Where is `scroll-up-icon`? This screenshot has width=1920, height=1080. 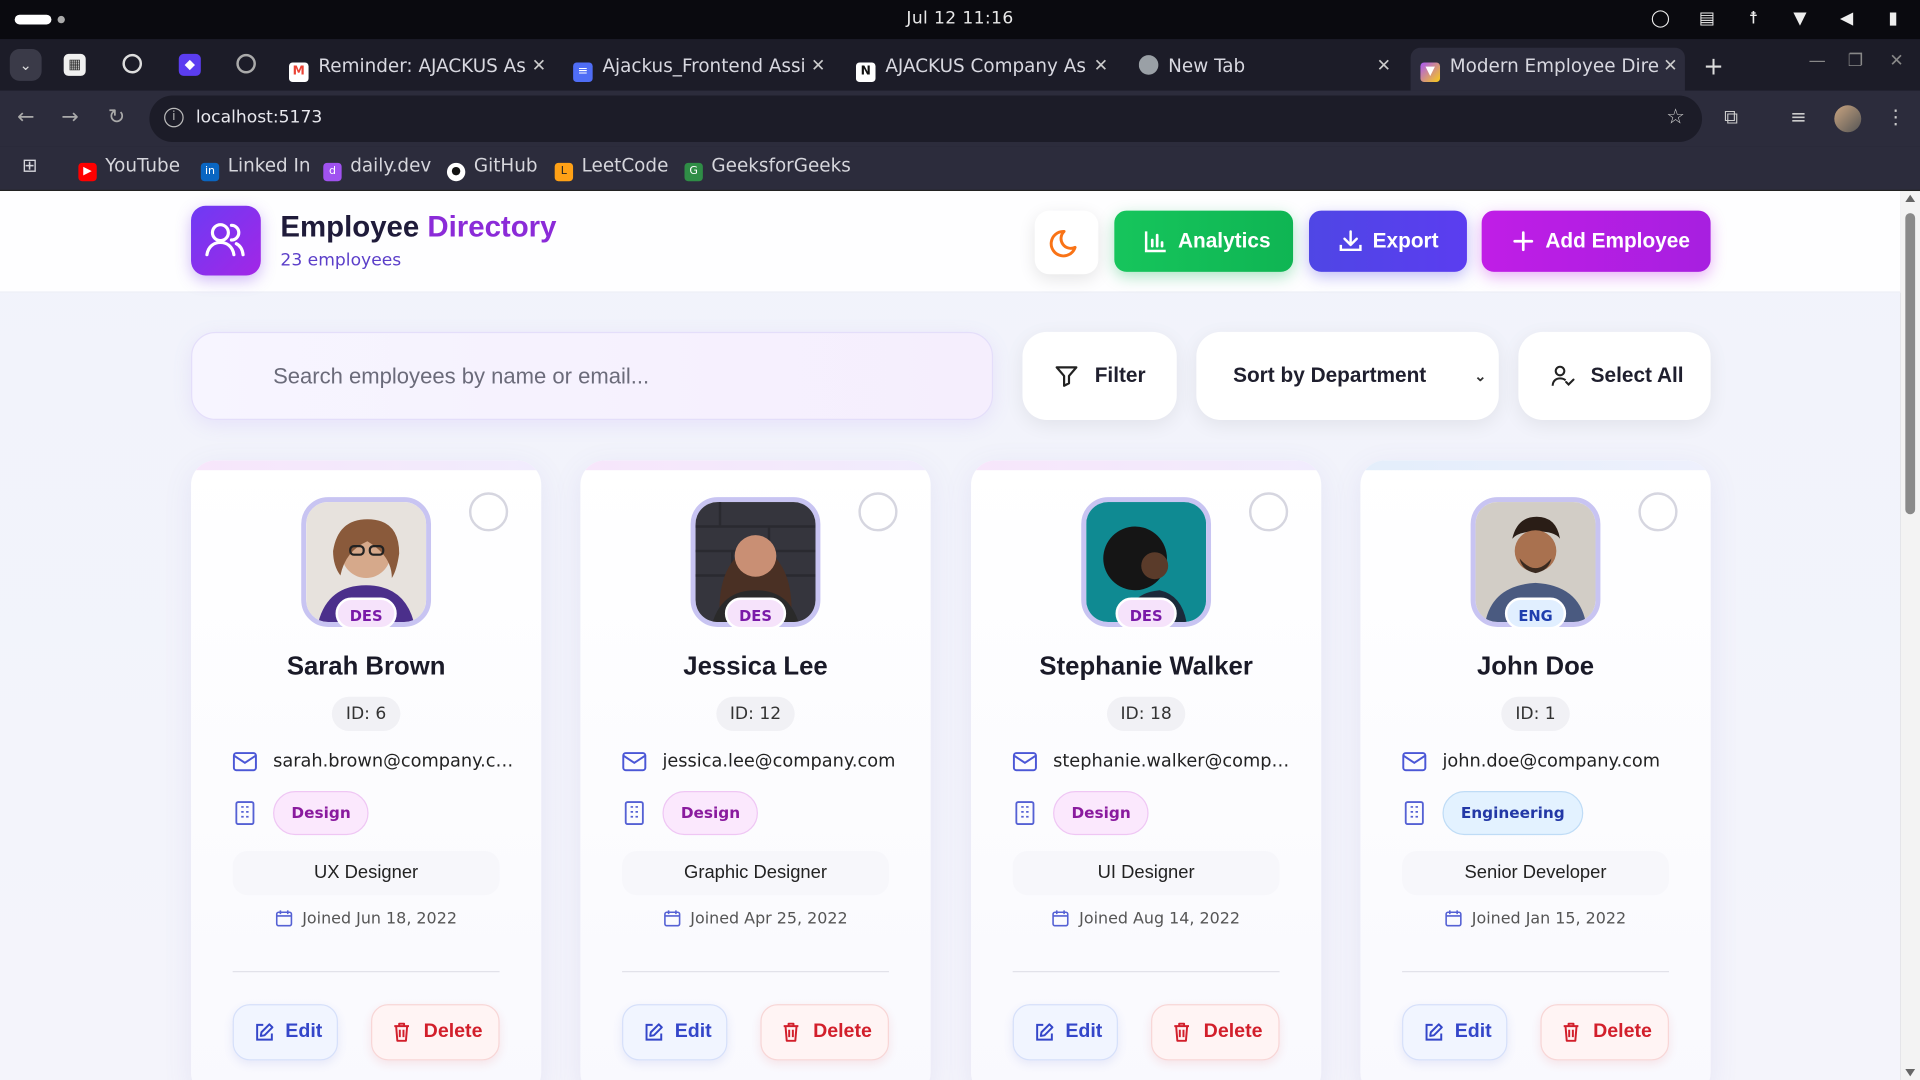 scroll-up-icon is located at coordinates (1910, 198).